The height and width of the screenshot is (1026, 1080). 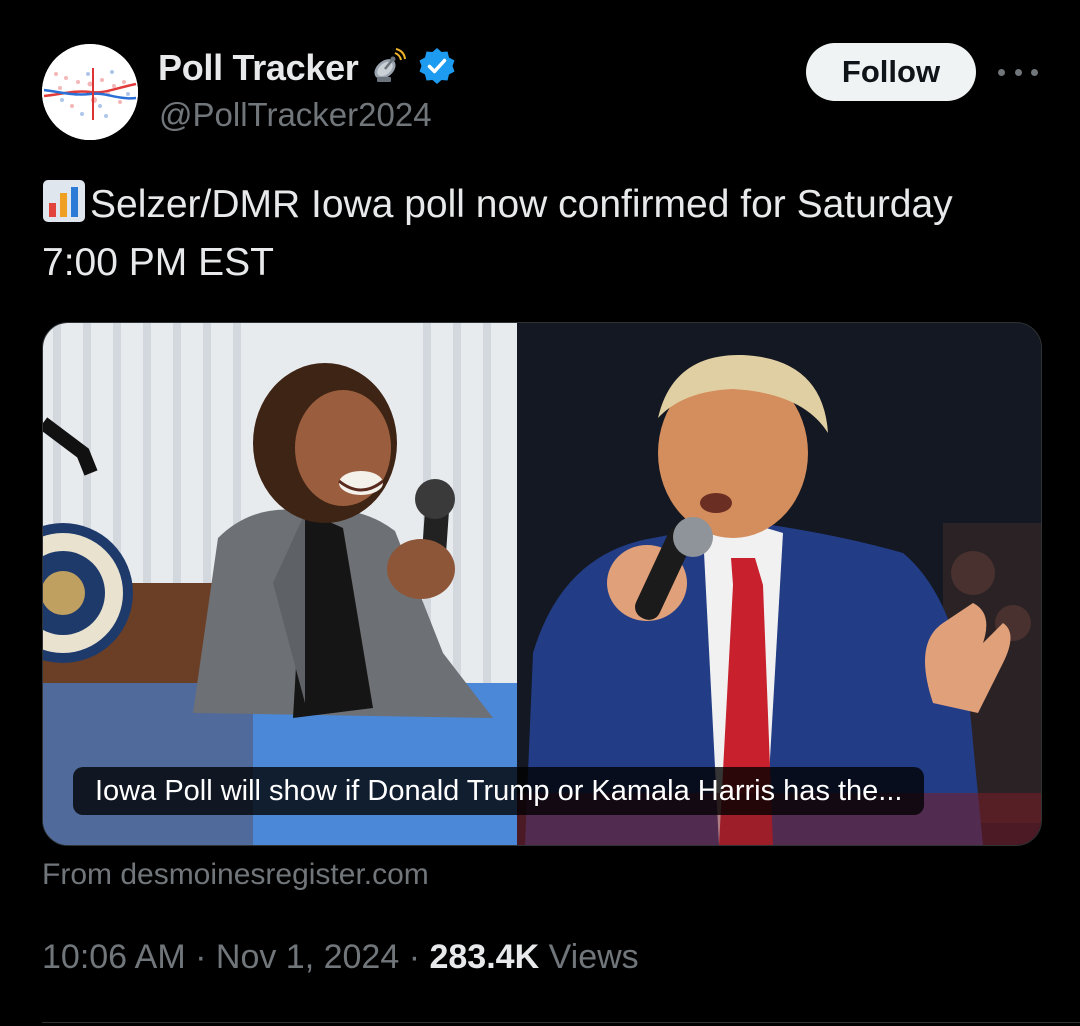 I want to click on author-display-name: Poll Tracker, so click(x=258, y=68).